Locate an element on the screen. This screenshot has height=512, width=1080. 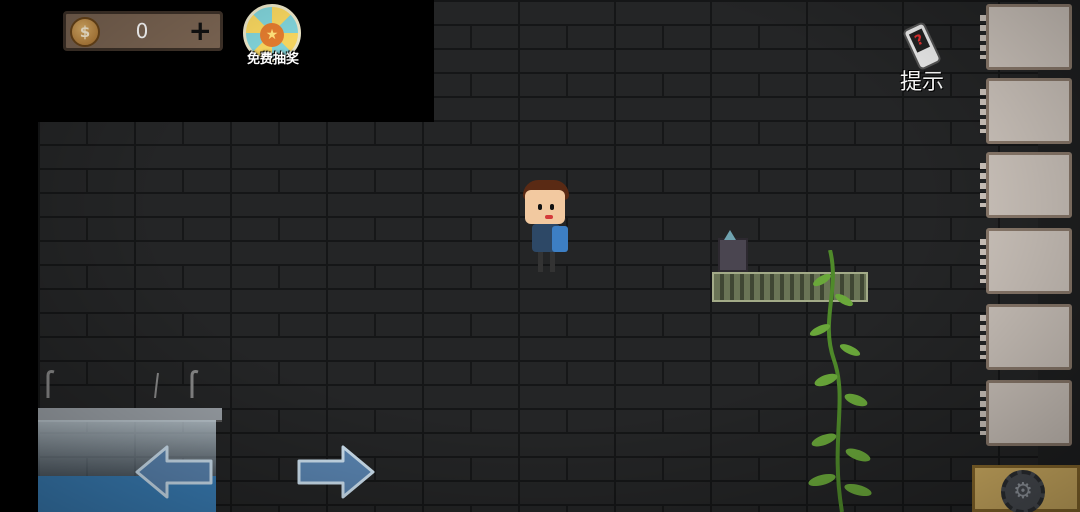
settings-button: ⚙ is located at coordinates (1026, 488).